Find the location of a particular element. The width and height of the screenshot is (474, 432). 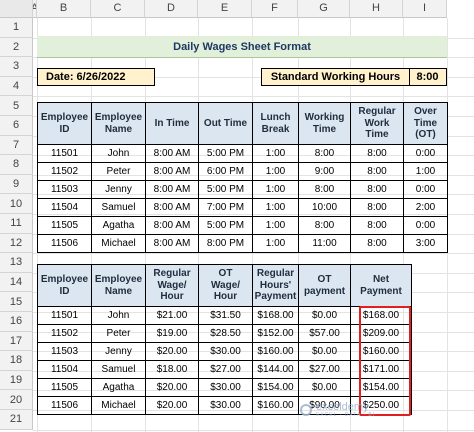

row-header-13: 13 is located at coordinates (16, 263).